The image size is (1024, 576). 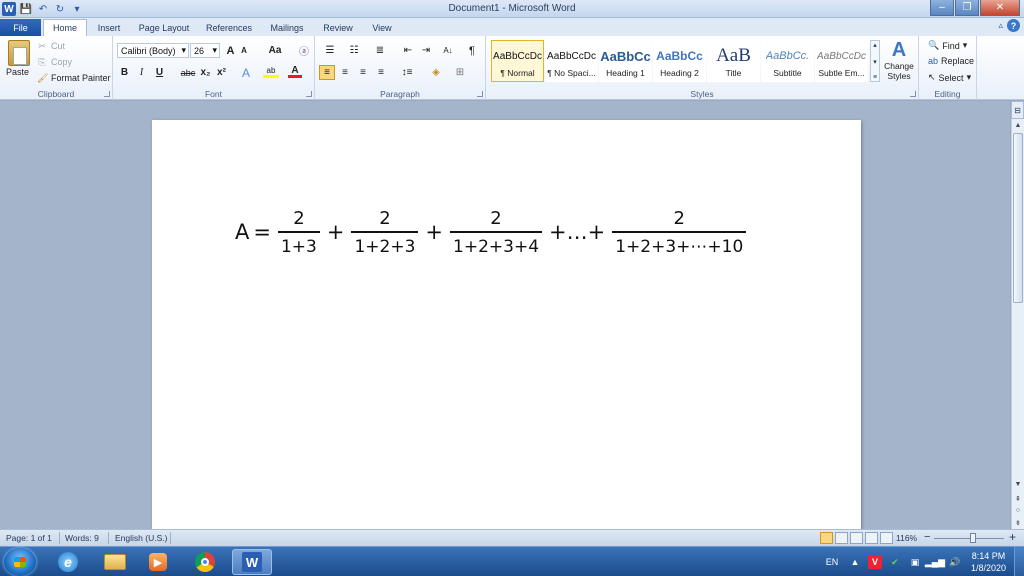 I want to click on style-subtitle: AaBbCc. Subtitle, so click(x=787, y=61).